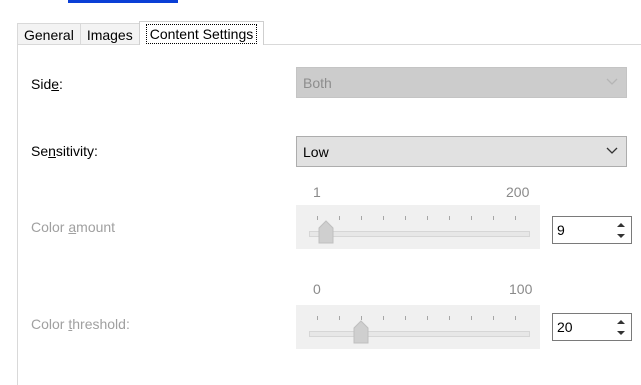 This screenshot has height=385, width=641. I want to click on sensitivity-select-value: Low, so click(316, 151).